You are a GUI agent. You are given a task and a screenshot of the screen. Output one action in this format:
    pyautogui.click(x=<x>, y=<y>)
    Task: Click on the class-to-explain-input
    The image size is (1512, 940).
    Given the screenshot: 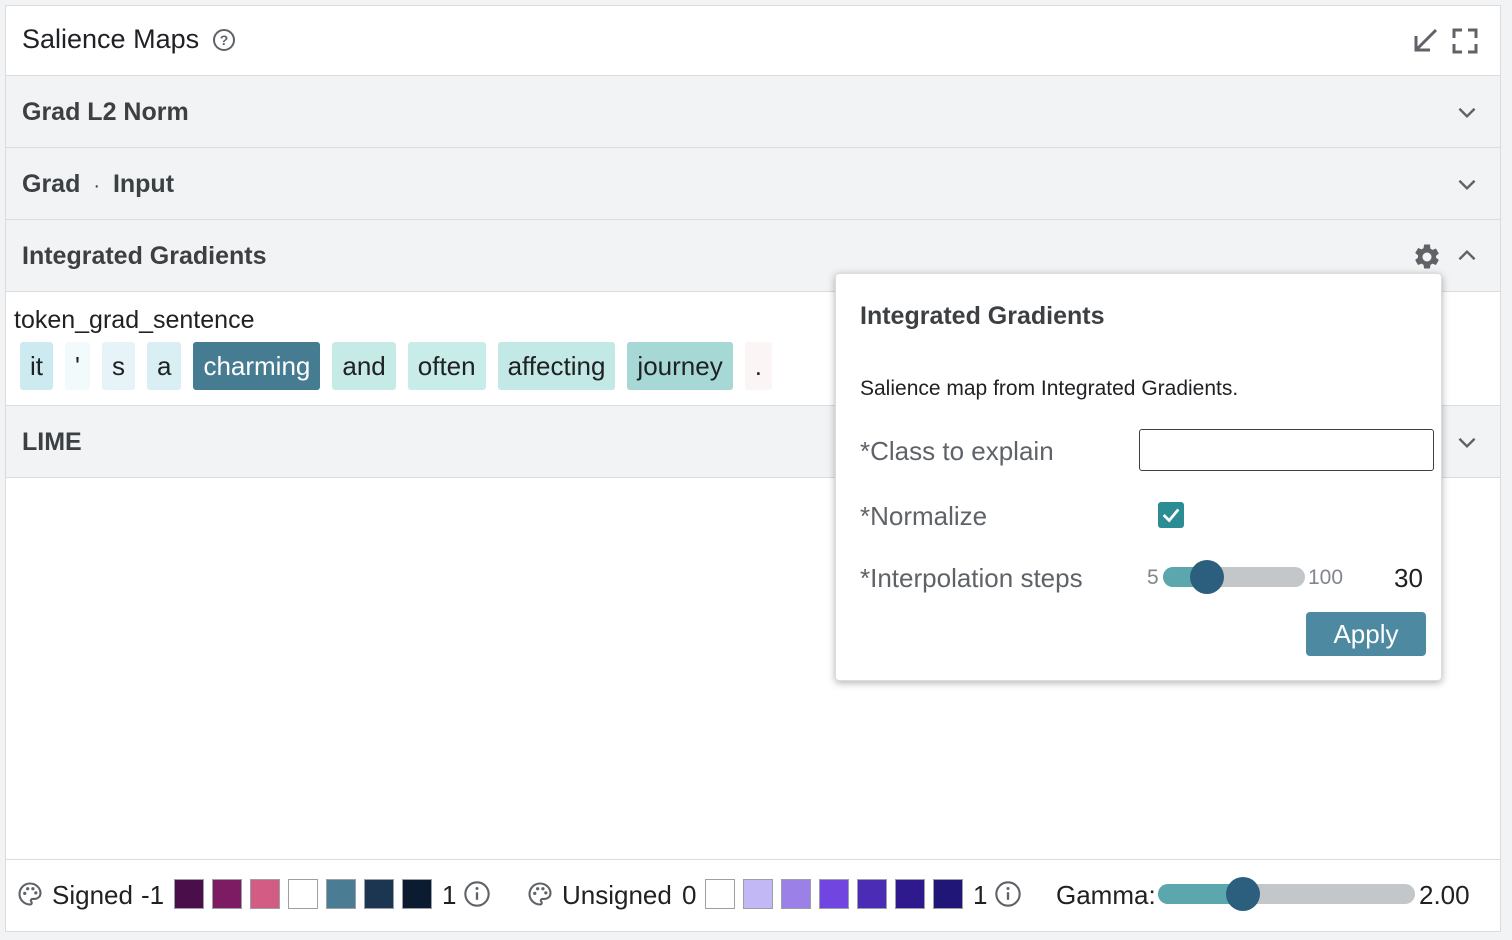 What is the action you would take?
    pyautogui.click(x=1286, y=450)
    